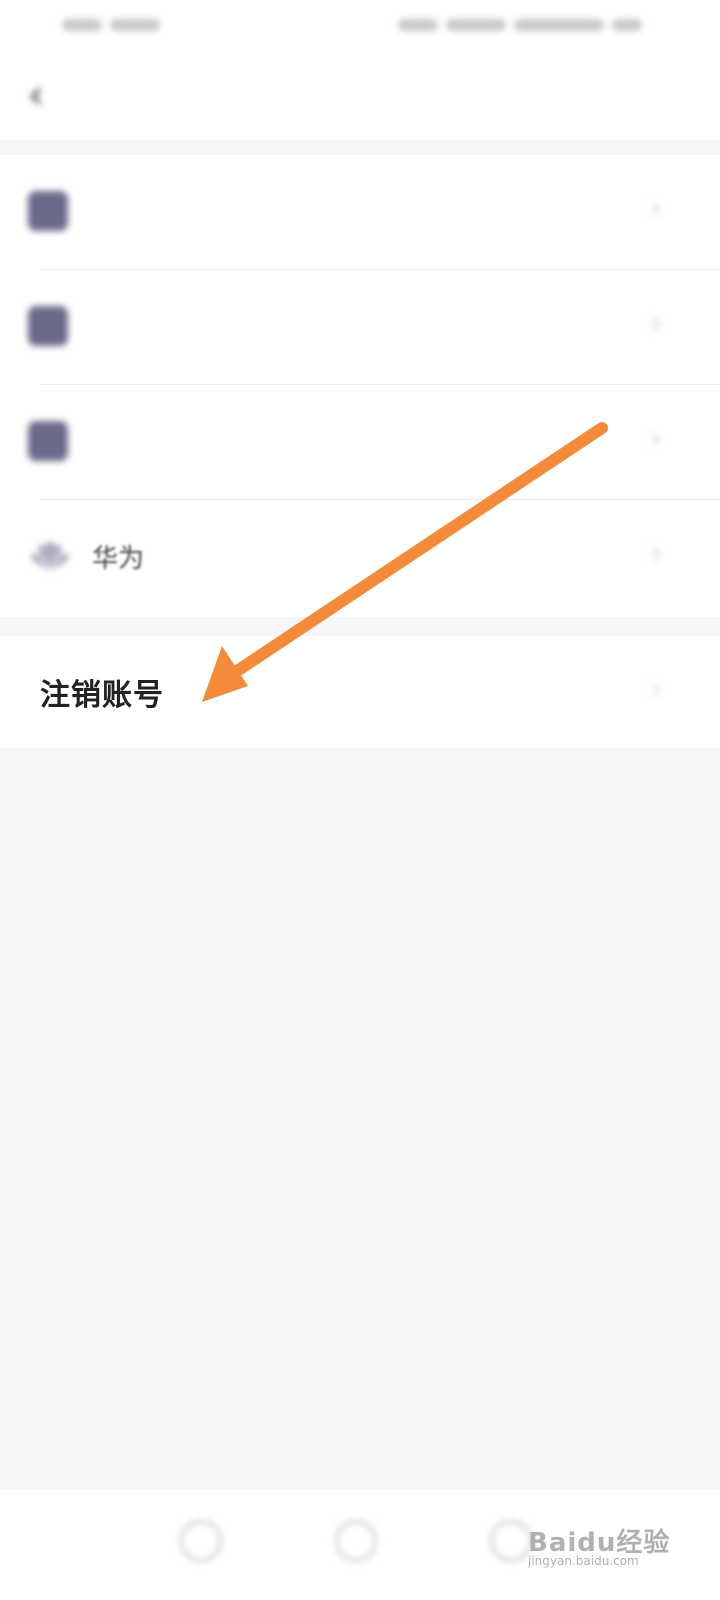  I want to click on status-right, so click(528, 24).